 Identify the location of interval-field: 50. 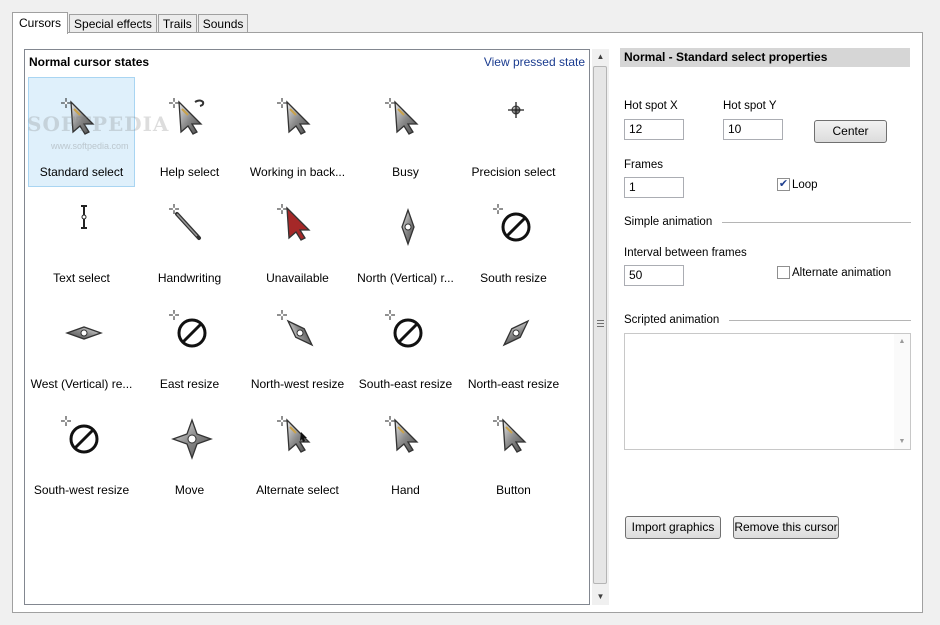
(654, 275).